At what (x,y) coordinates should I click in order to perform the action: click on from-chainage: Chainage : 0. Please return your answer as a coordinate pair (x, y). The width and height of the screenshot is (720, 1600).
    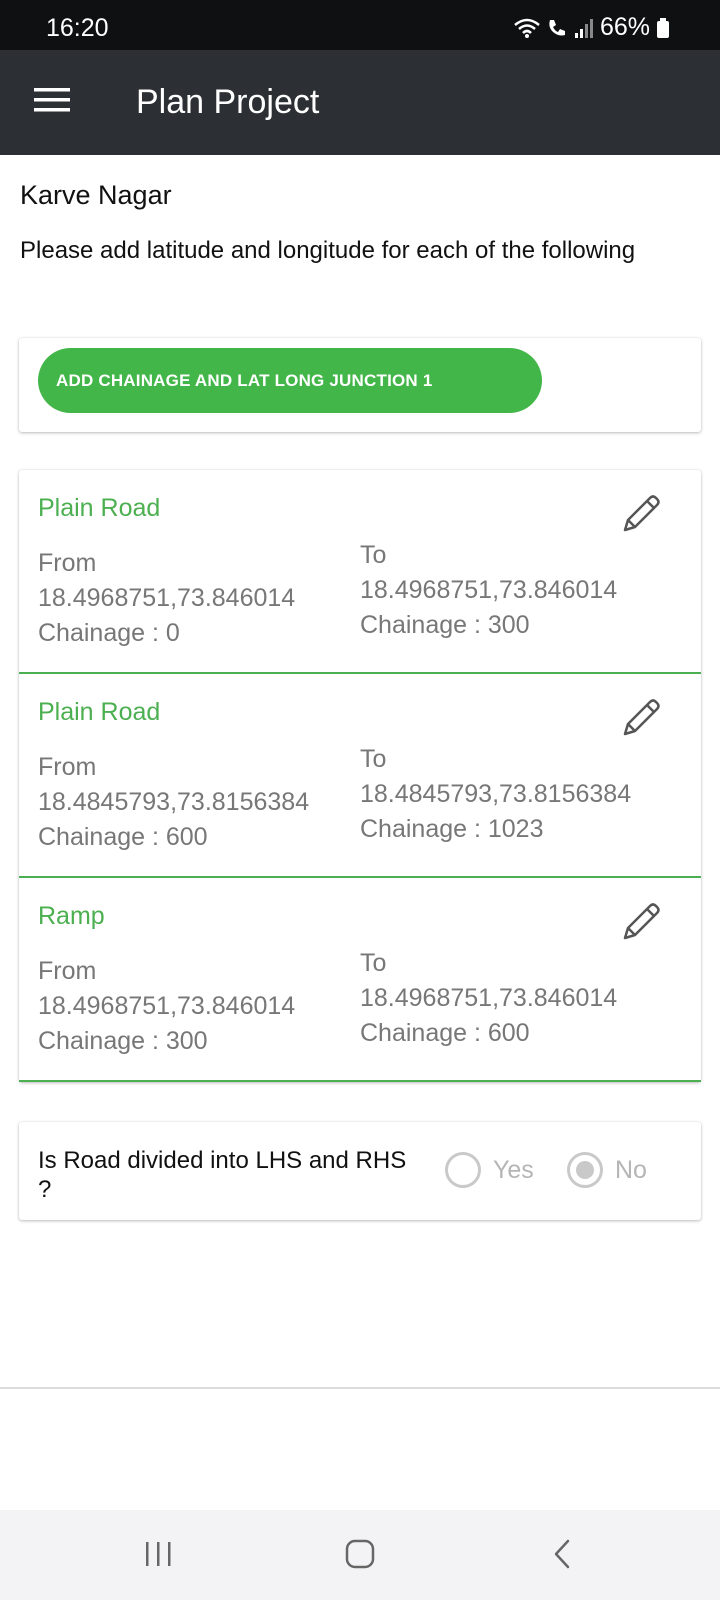
    Looking at the image, I should click on (109, 633).